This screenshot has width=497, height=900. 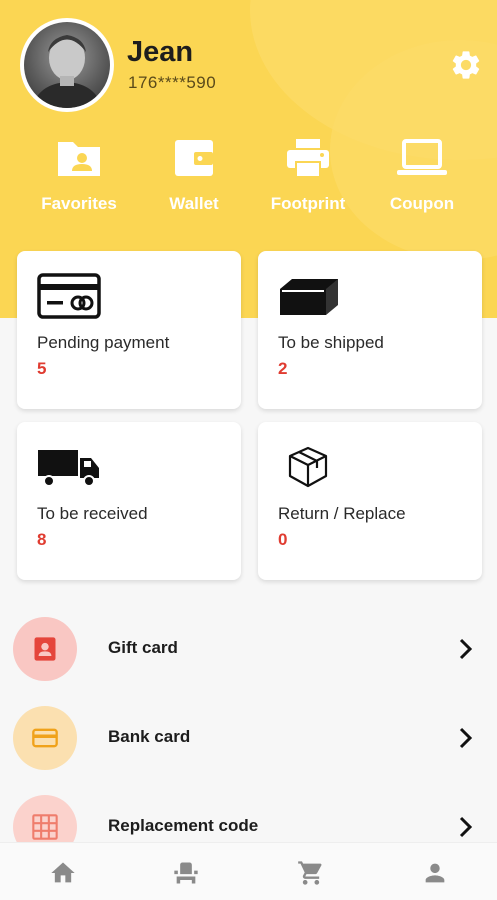 I want to click on menu-gift-card: Gift card, so click(x=248, y=649).